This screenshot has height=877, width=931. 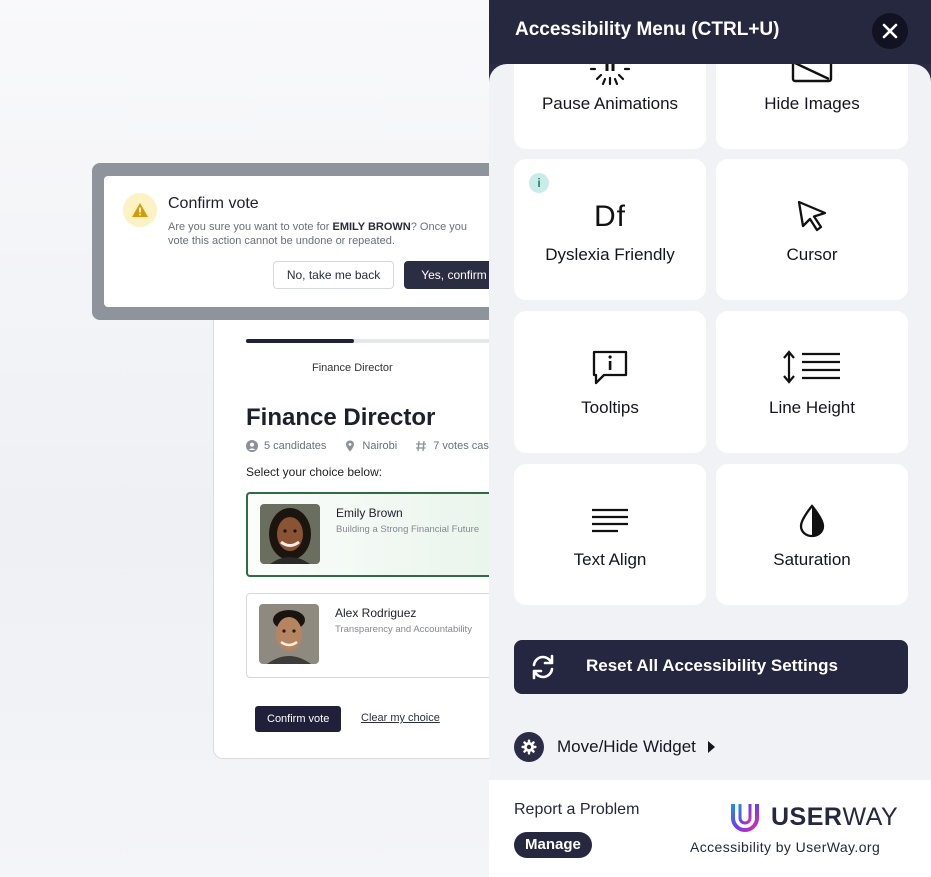 I want to click on tile-label: Hide Images, so click(x=812, y=103).